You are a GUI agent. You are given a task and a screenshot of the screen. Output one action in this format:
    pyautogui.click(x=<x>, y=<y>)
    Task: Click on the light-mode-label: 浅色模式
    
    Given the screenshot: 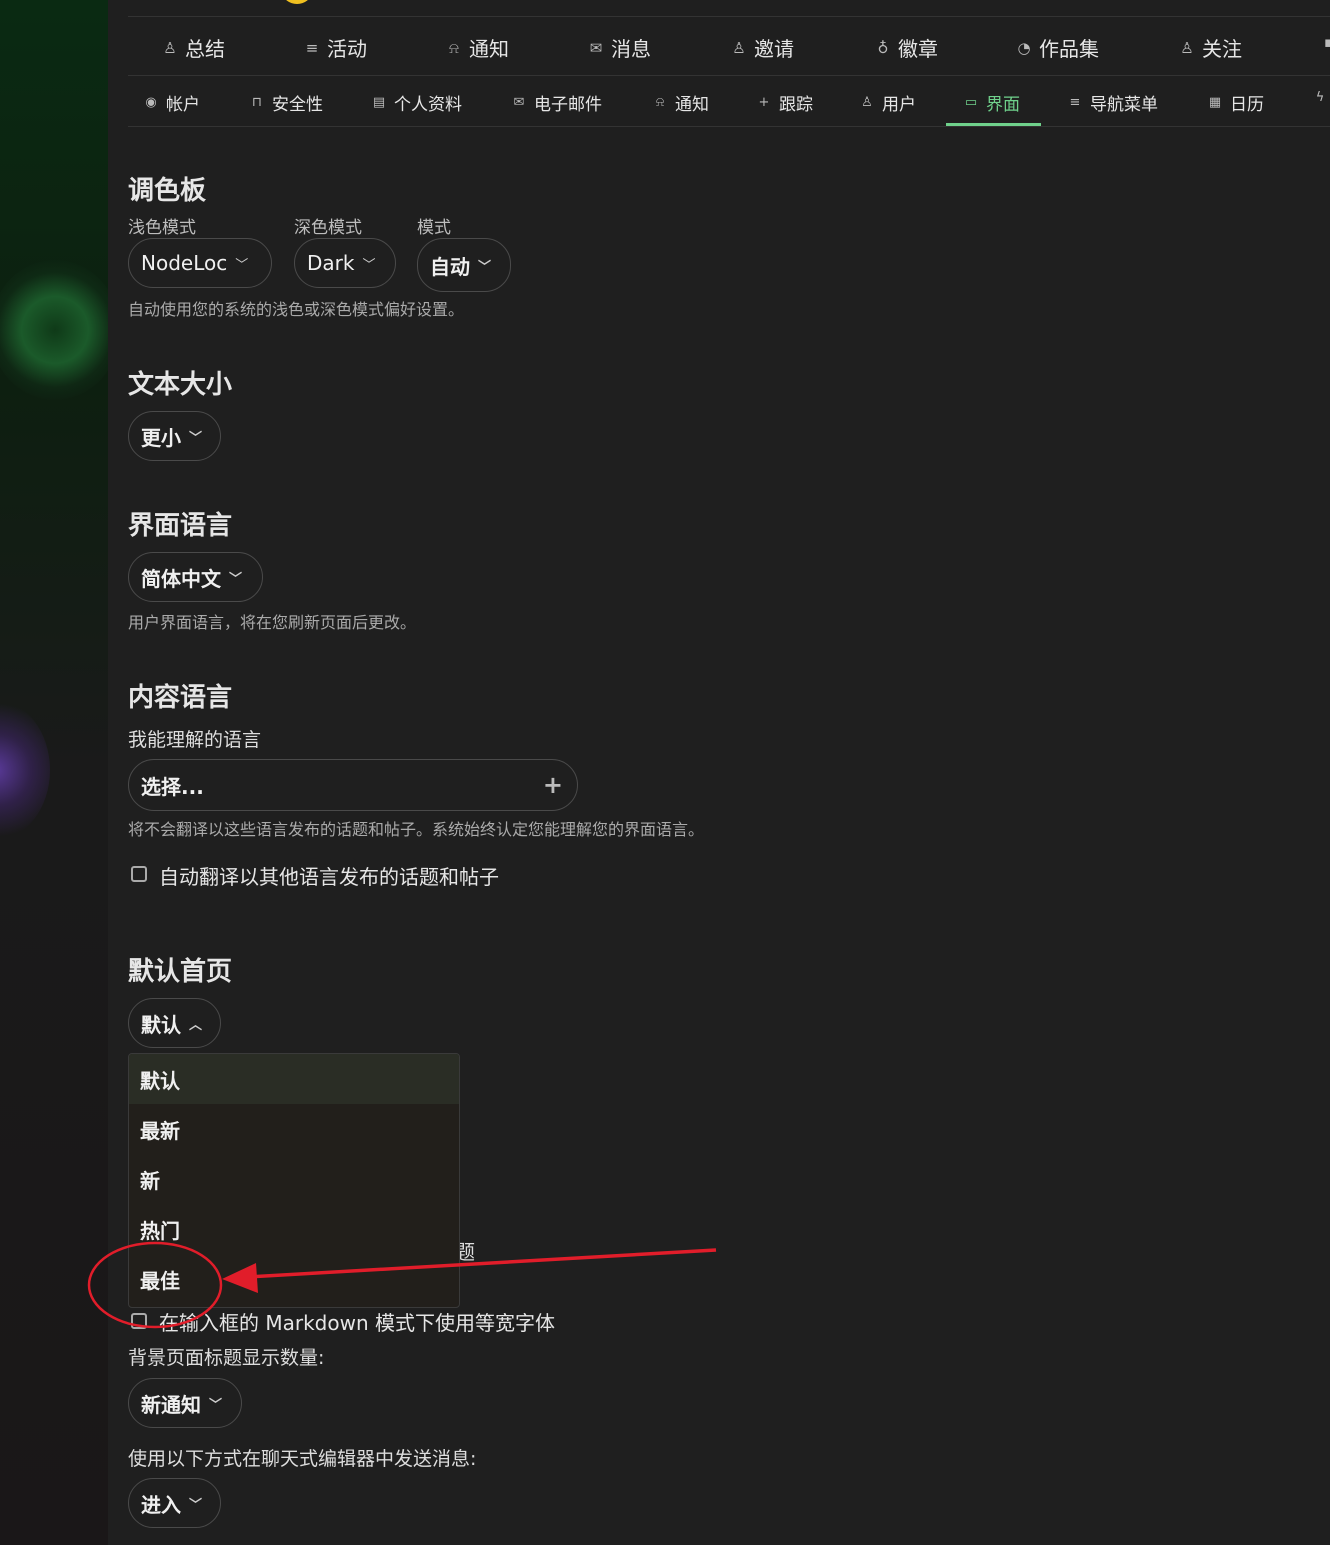 What is the action you would take?
    pyautogui.click(x=162, y=228)
    